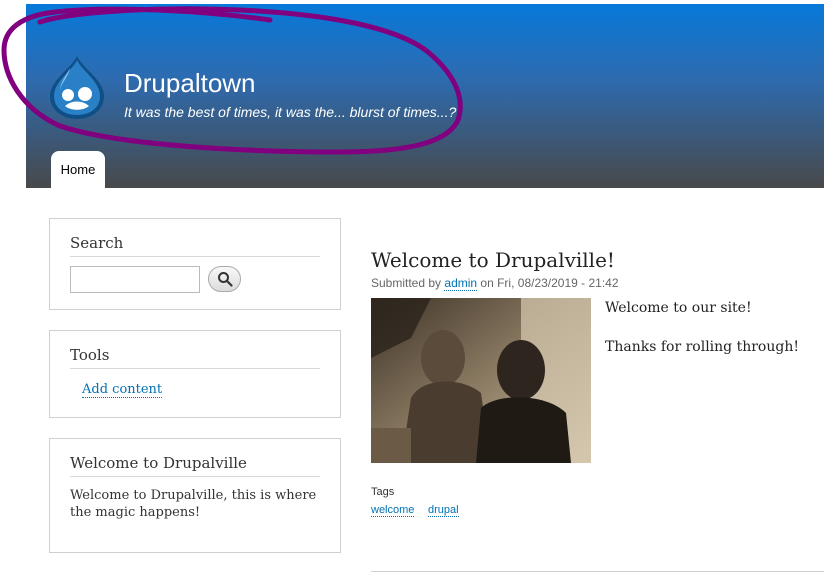 The width and height of the screenshot is (824, 581). I want to click on tab-home-label: Home, so click(78, 169).